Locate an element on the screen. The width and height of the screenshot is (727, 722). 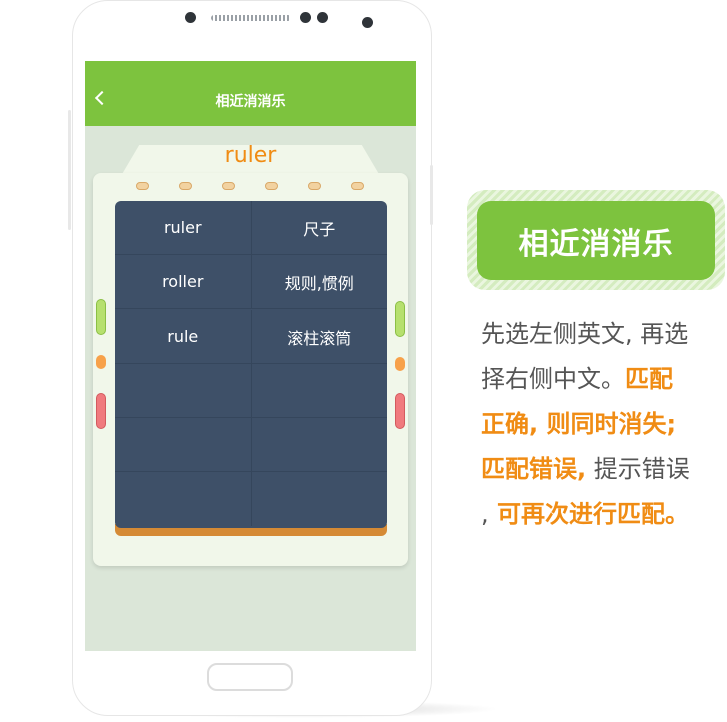
desc-text: 择右侧中文。 is located at coordinates (553, 379).